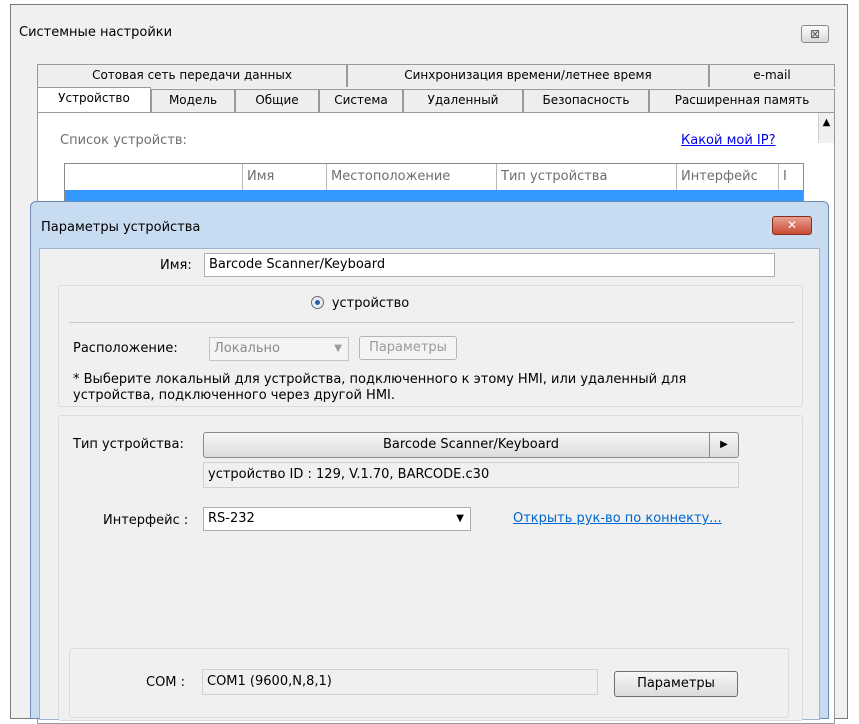  What do you see at coordinates (125, 348) in the screenshot?
I see `location-label: Расположение:` at bounding box center [125, 348].